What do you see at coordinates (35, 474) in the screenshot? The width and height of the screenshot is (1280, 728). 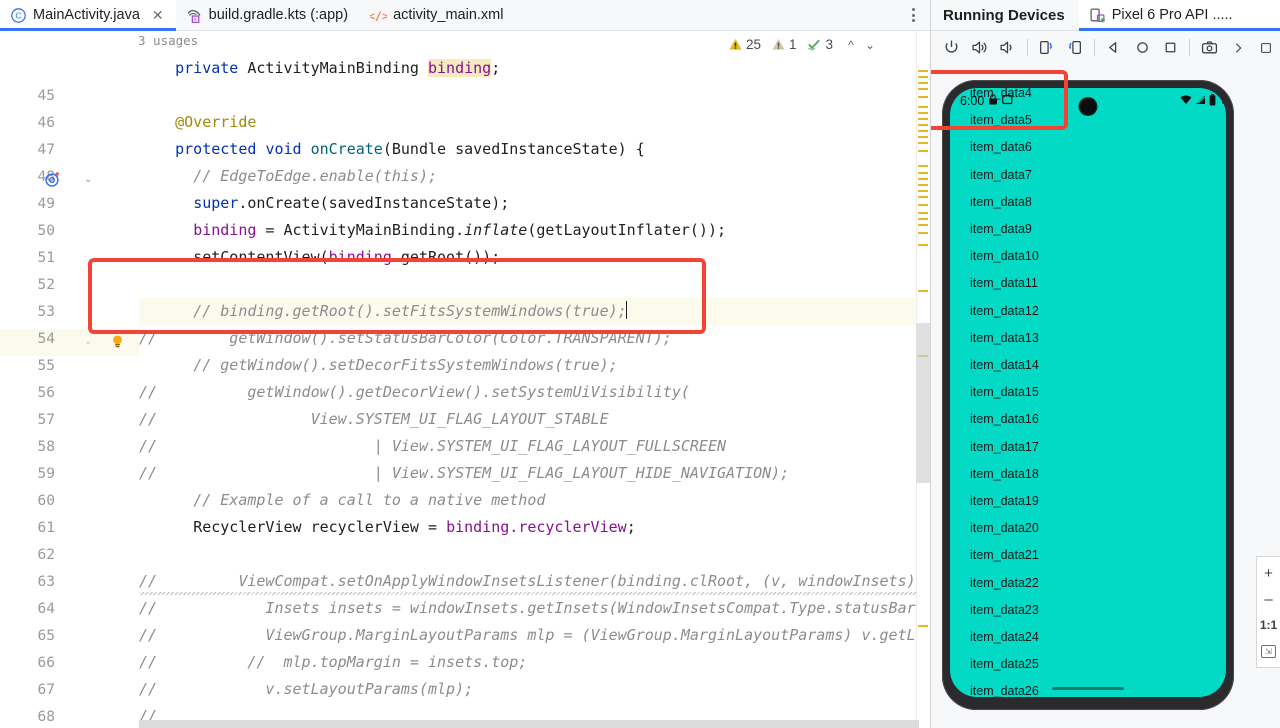 I see `line-number: 59` at bounding box center [35, 474].